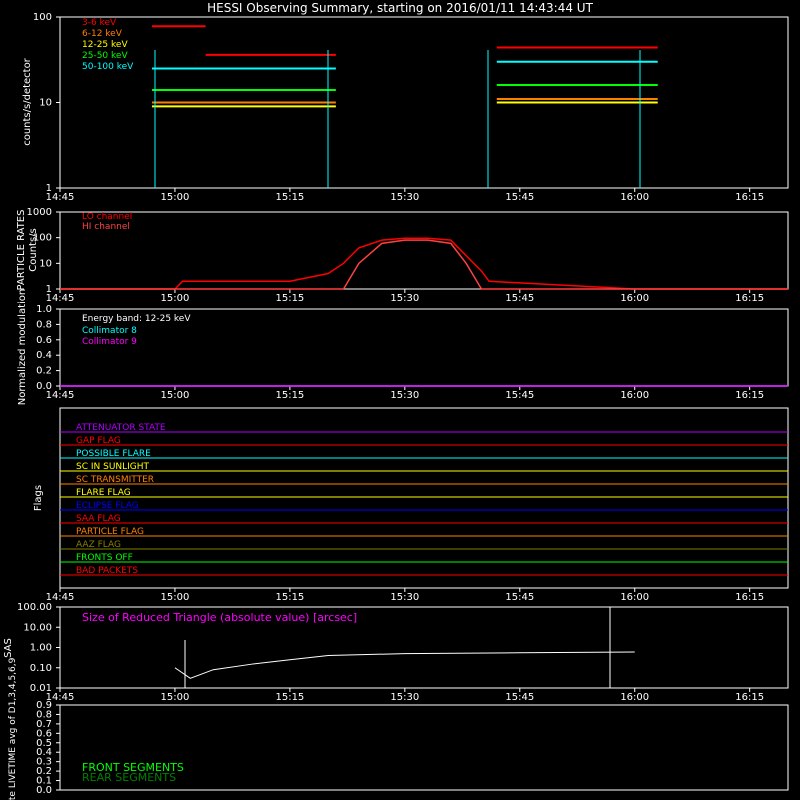 This screenshot has width=800, height=800. What do you see at coordinates (749, 298) in the screenshot?
I see `panel2-x-tick-label: 16:15` at bounding box center [749, 298].